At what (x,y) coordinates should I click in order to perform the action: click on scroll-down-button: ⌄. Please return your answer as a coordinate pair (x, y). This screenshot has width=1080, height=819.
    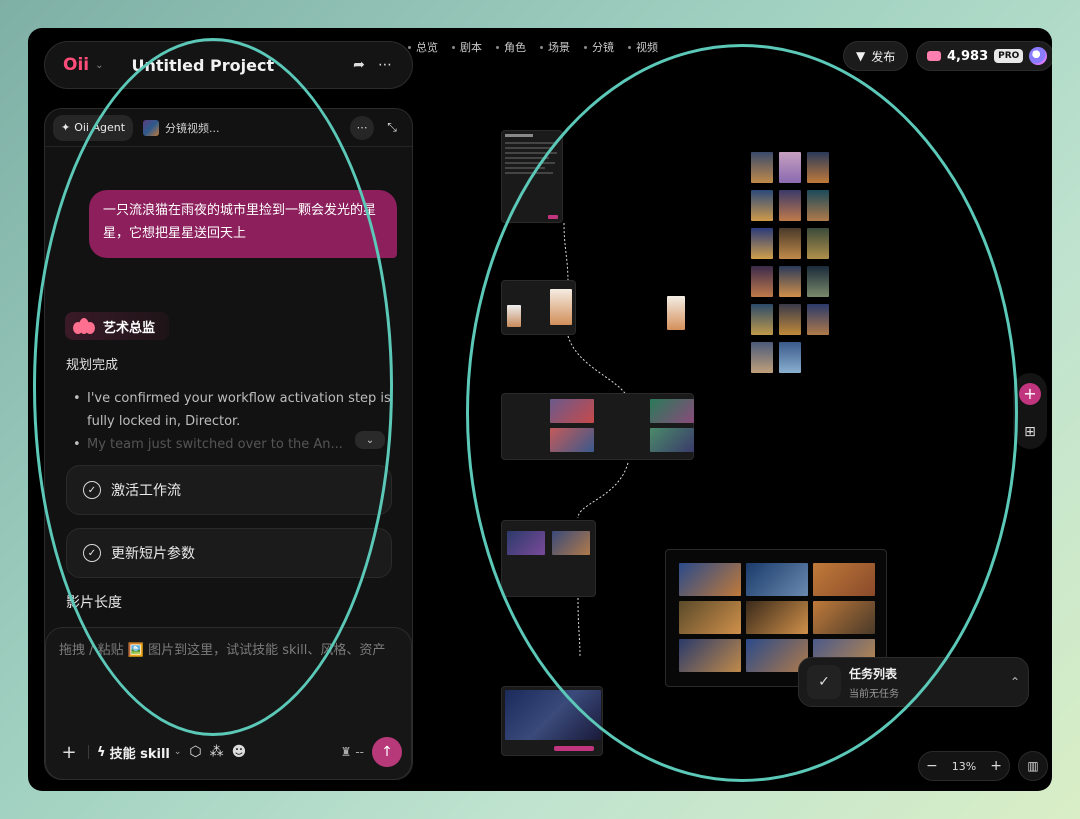
    Looking at the image, I should click on (370, 440).